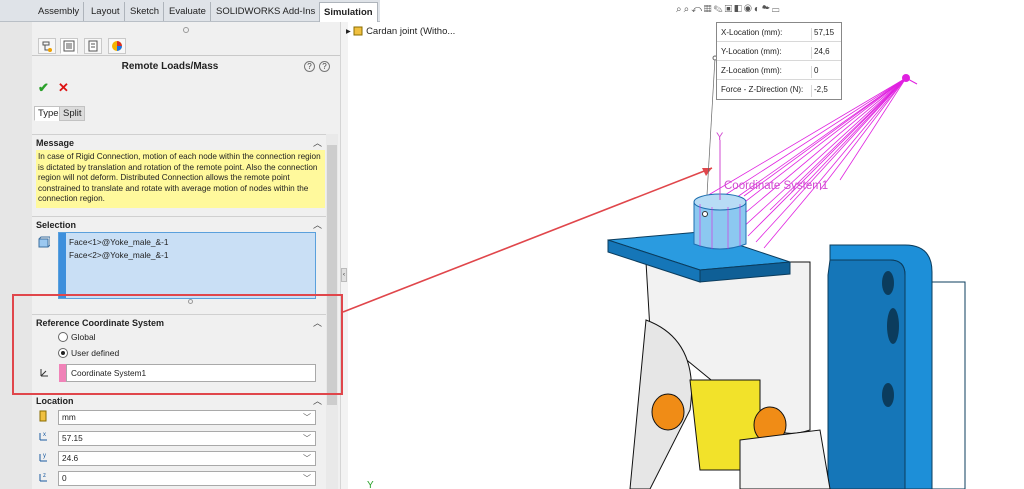 This screenshot has width=1024, height=489. What do you see at coordinates (776, 186) in the screenshot?
I see `coordinate-system-label: Coordinate System1` at bounding box center [776, 186].